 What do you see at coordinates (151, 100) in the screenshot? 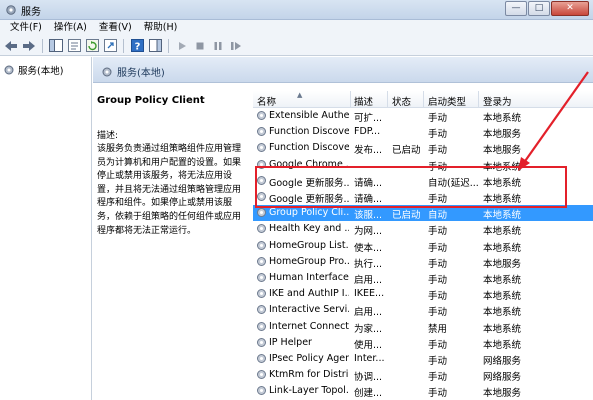
I see `selected-service-name: Group Policy Client` at bounding box center [151, 100].